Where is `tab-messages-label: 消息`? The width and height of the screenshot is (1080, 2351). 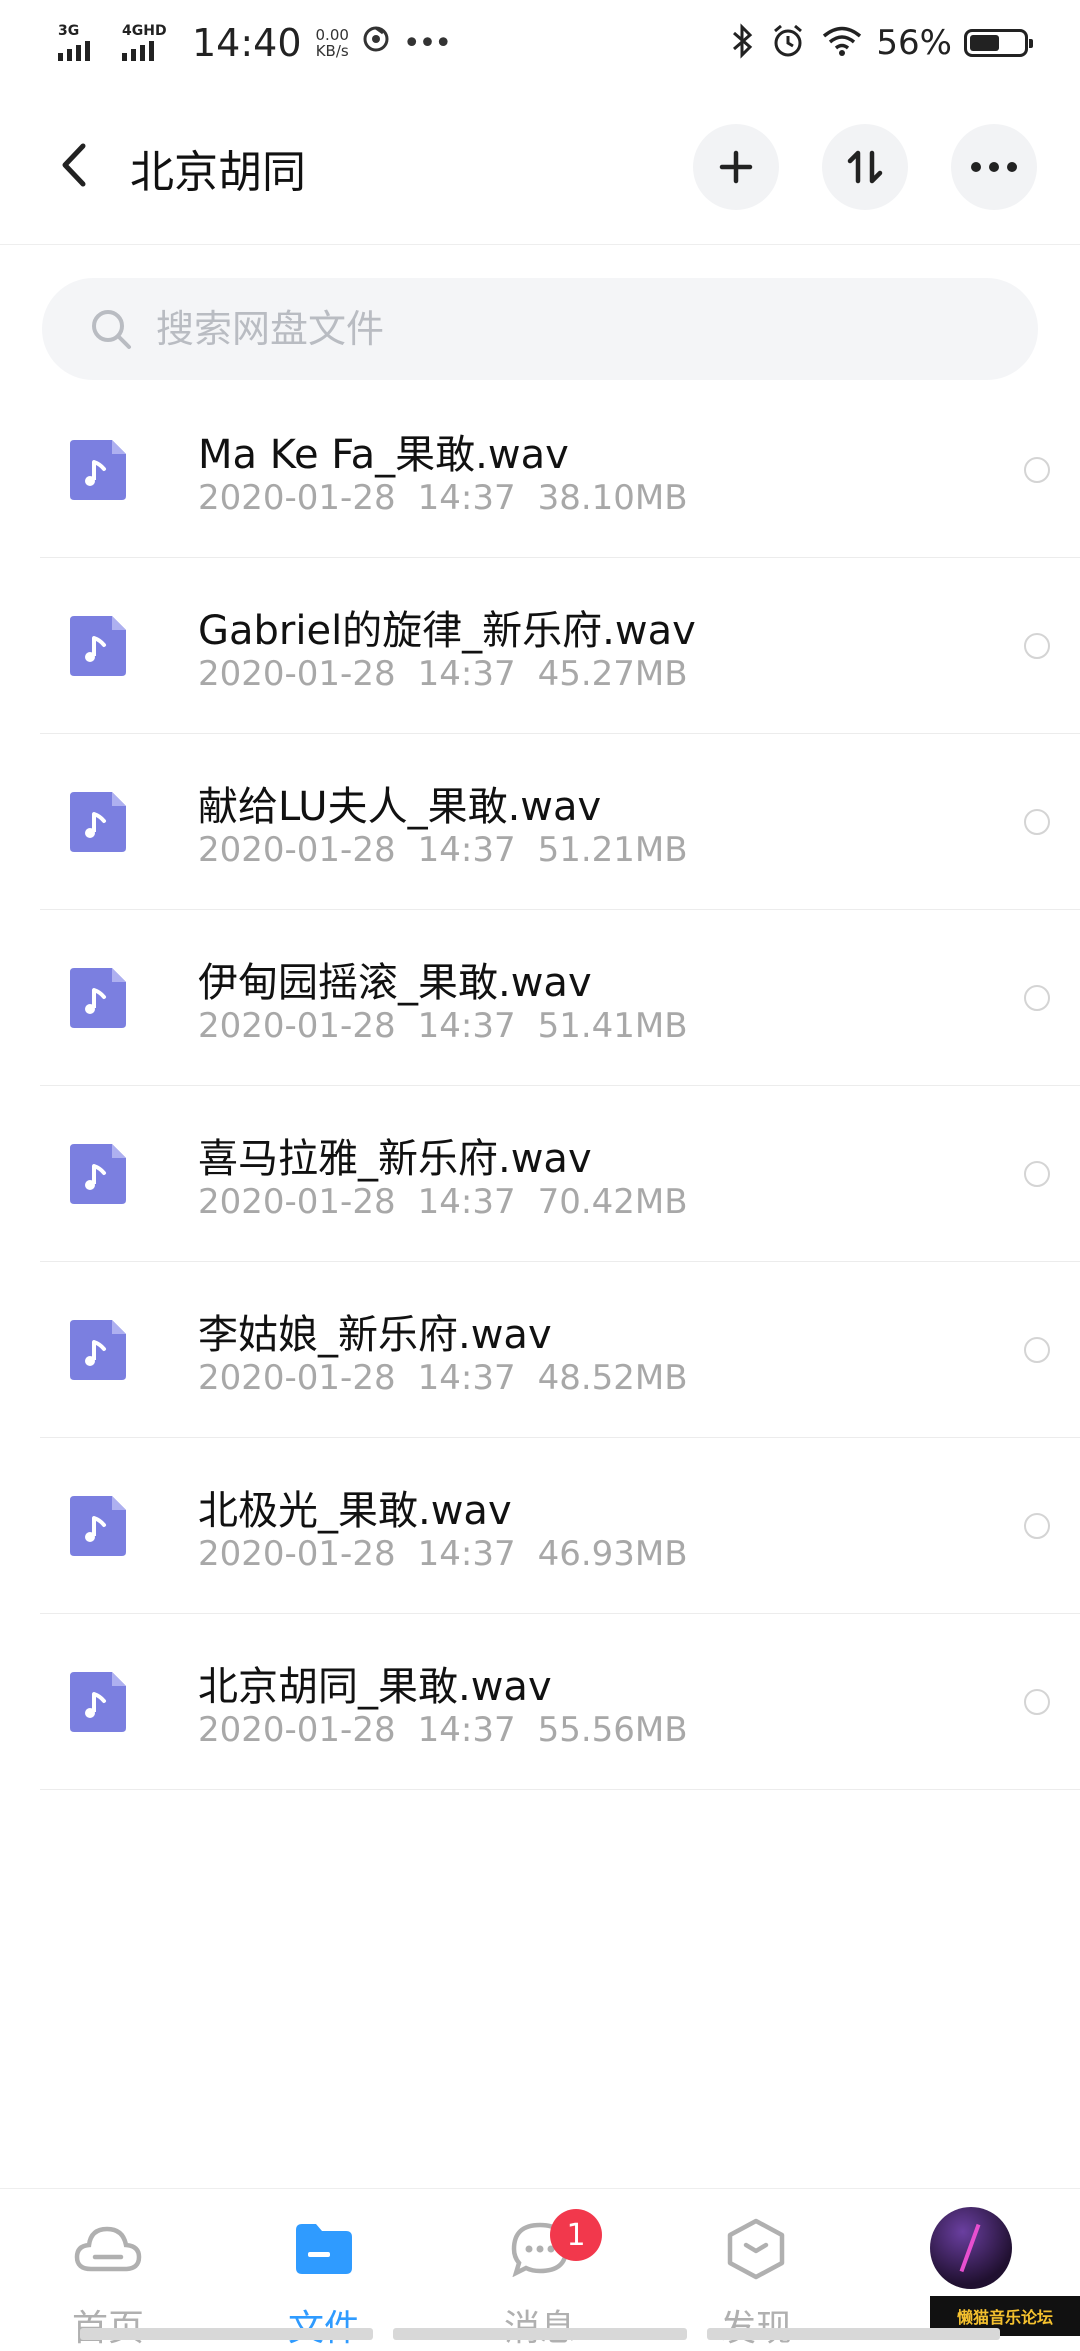 tab-messages-label: 消息 is located at coordinates (540, 2325).